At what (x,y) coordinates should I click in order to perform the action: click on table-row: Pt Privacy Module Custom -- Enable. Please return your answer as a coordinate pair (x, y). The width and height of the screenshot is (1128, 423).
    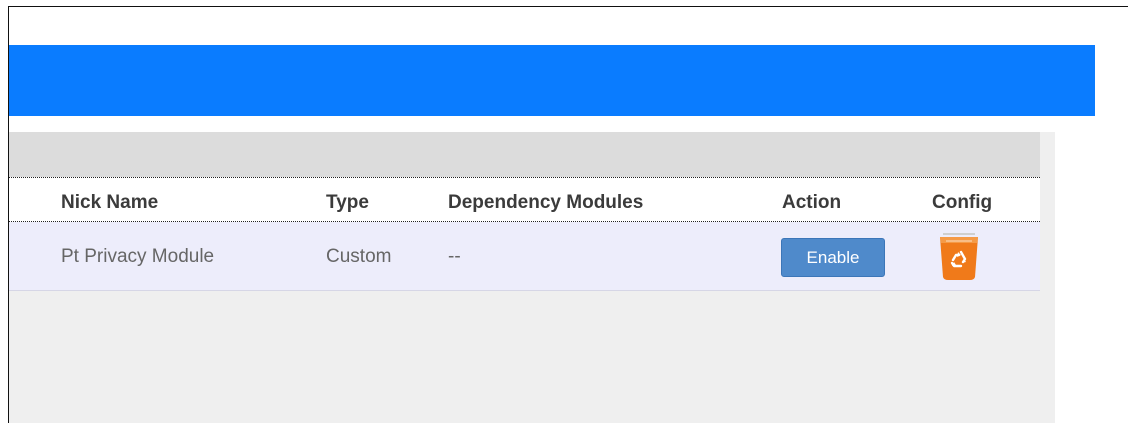
    Looking at the image, I should click on (524, 256).